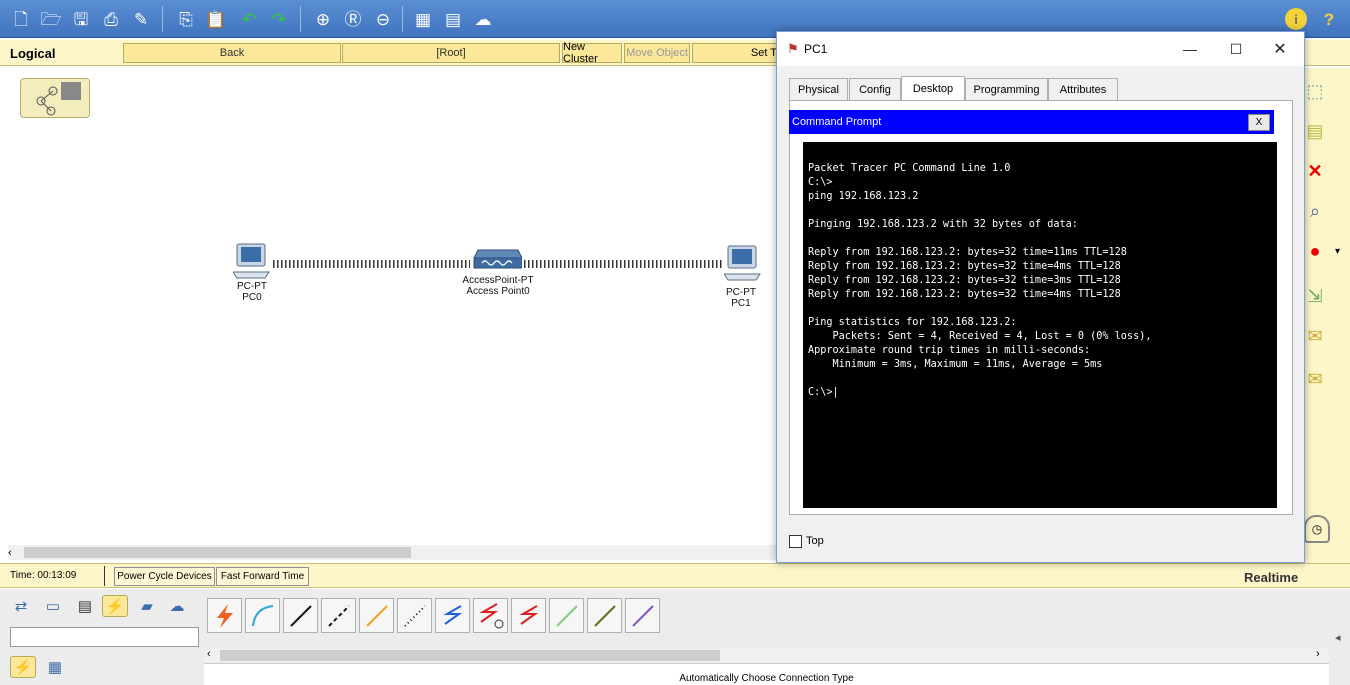 Image resolution: width=1350 pixels, height=685 pixels. Describe the element at coordinates (818, 89) in the screenshot. I see `tab-physical: Physical` at that location.